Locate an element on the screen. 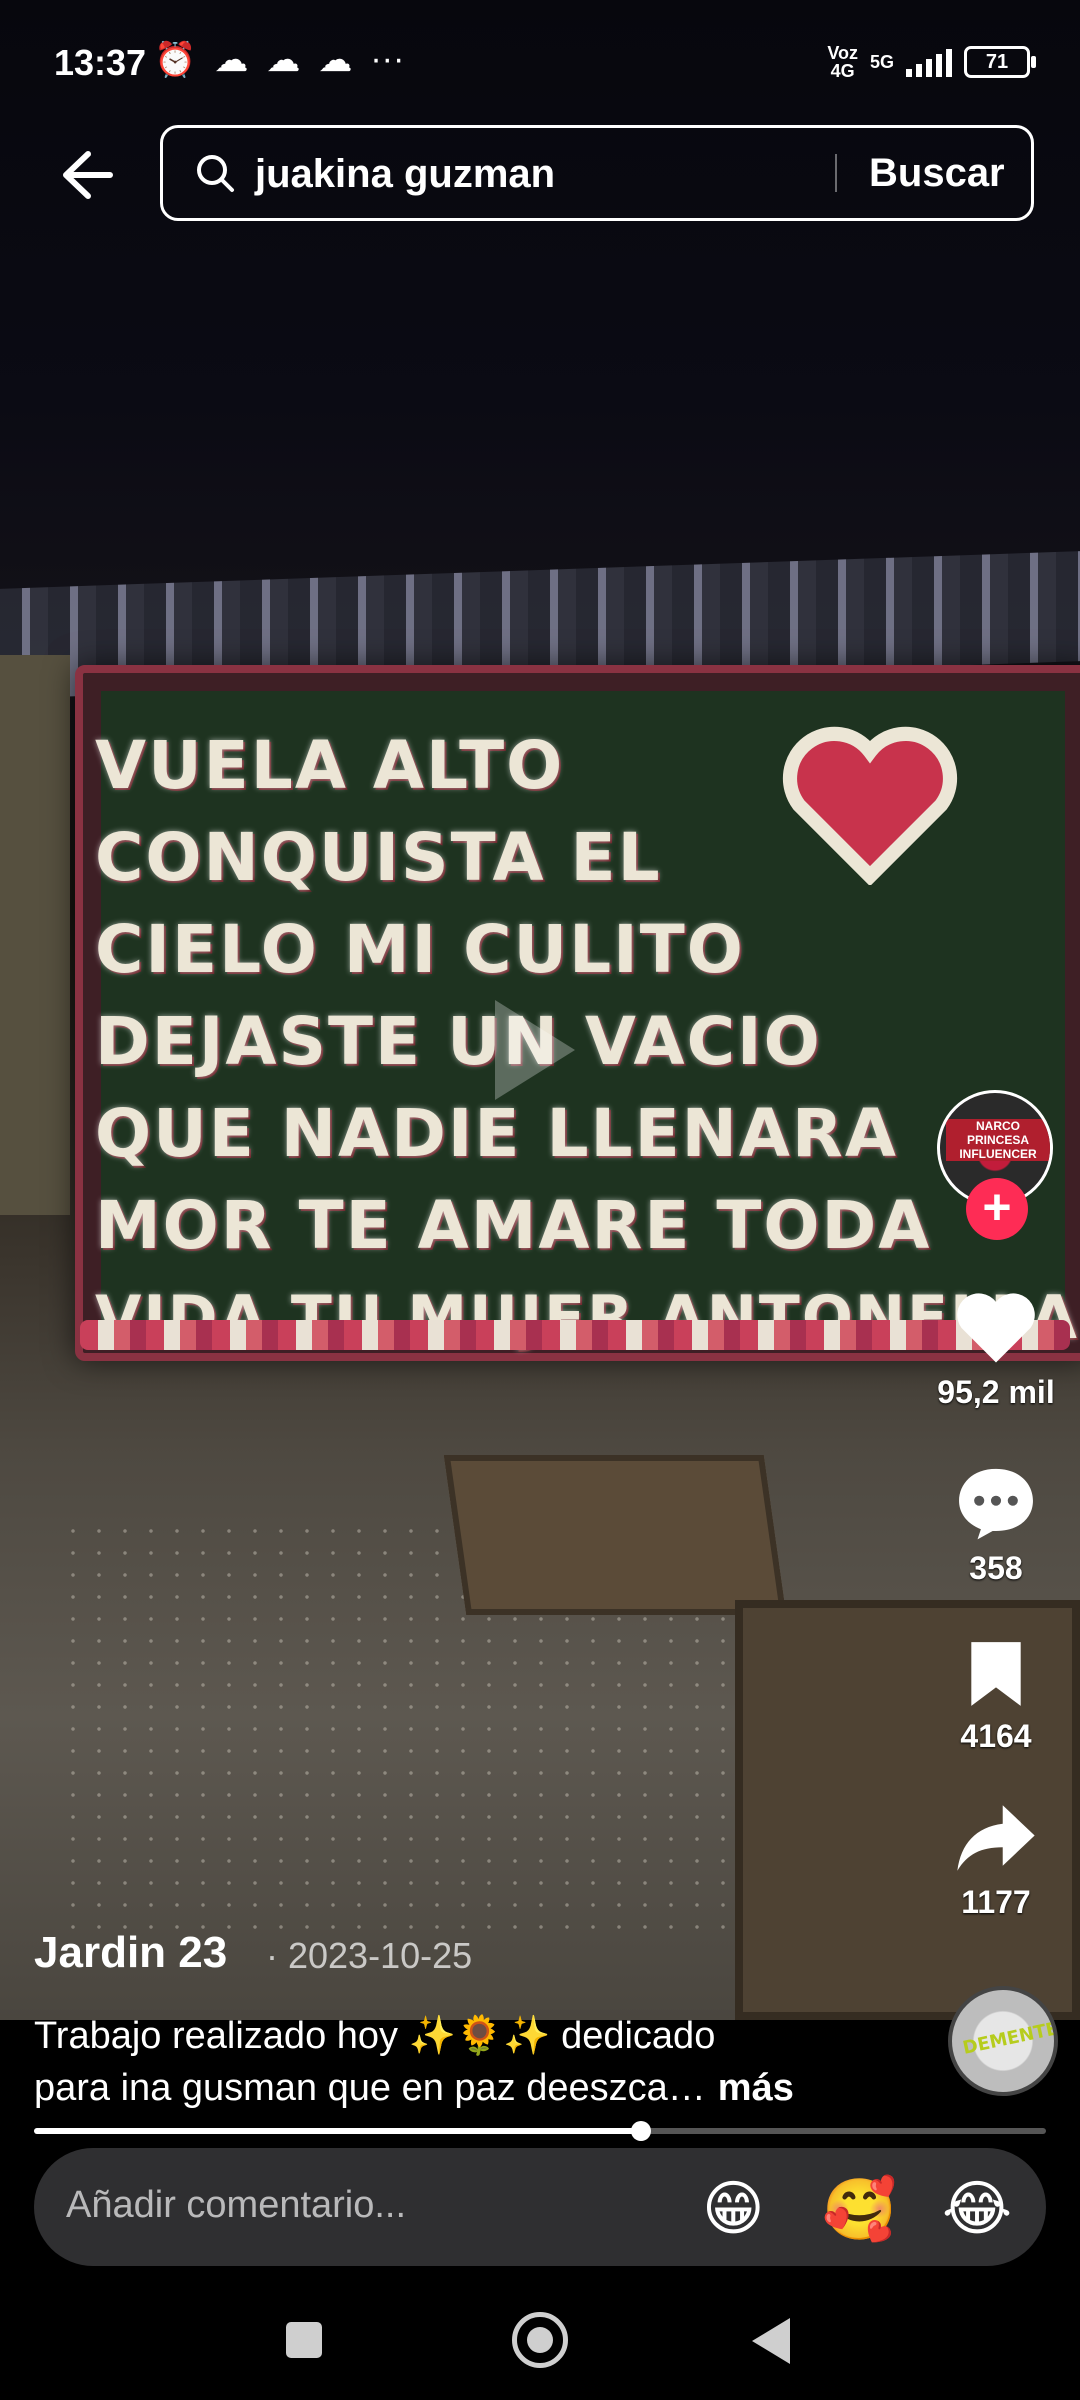  network-4g: 4G is located at coordinates (842, 71).